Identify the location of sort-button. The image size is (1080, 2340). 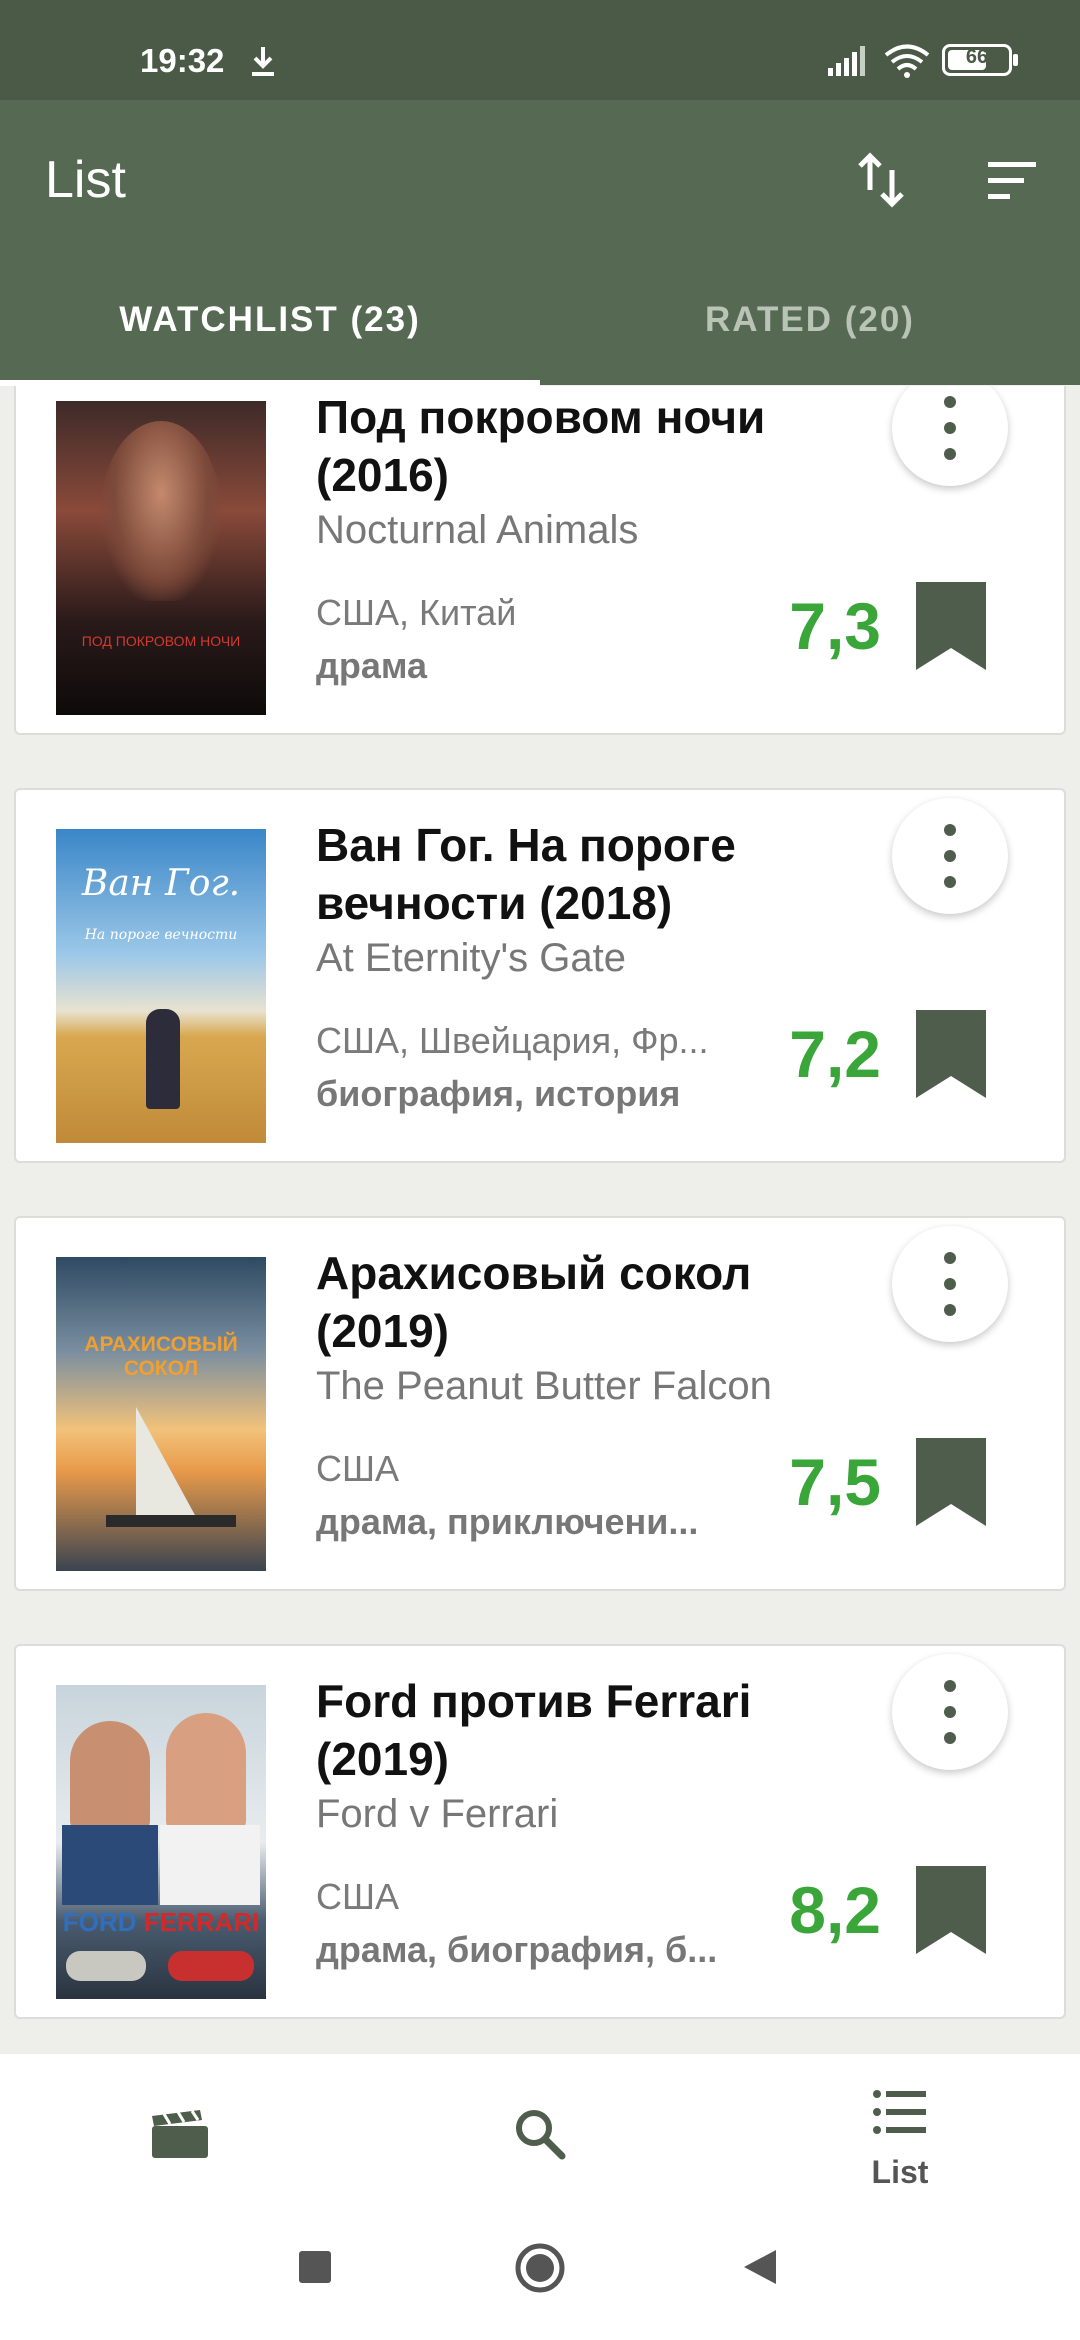
(882, 180).